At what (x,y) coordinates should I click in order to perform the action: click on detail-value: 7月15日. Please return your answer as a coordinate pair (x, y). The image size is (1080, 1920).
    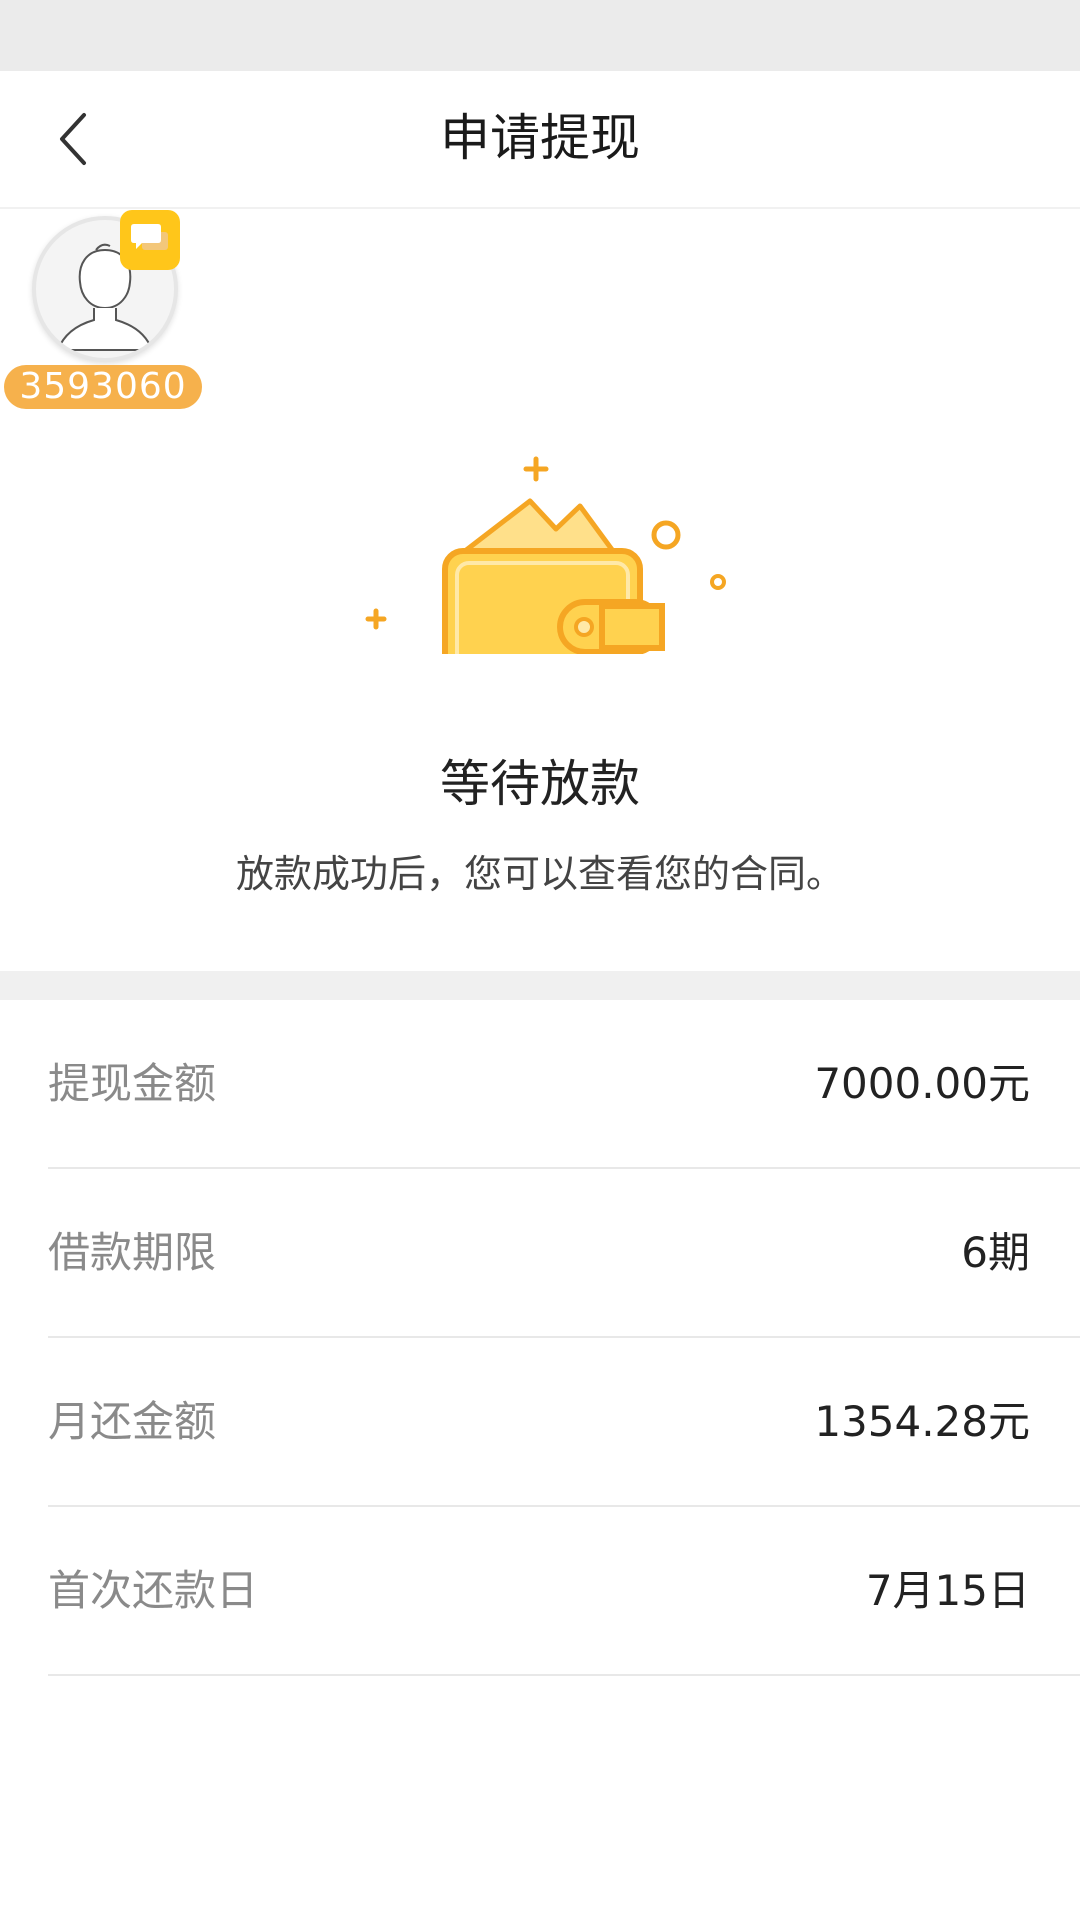
    Looking at the image, I should click on (947, 1590).